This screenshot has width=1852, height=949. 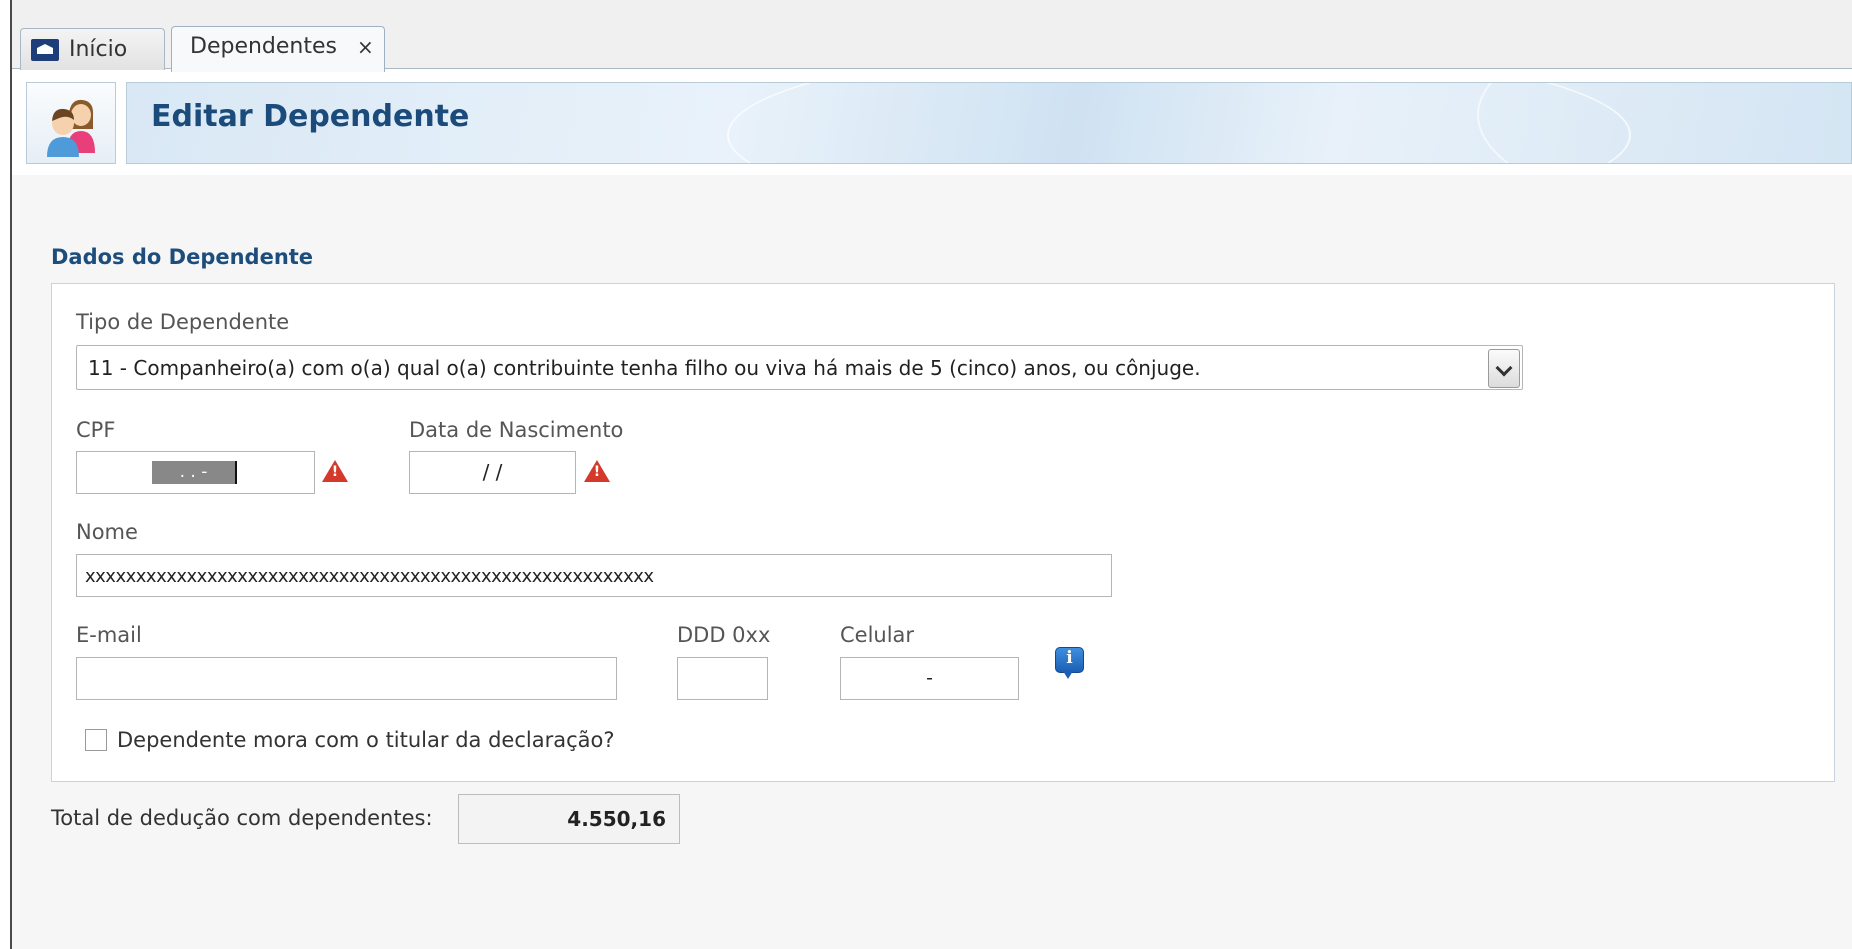 I want to click on email-label: E-mail, so click(x=109, y=635).